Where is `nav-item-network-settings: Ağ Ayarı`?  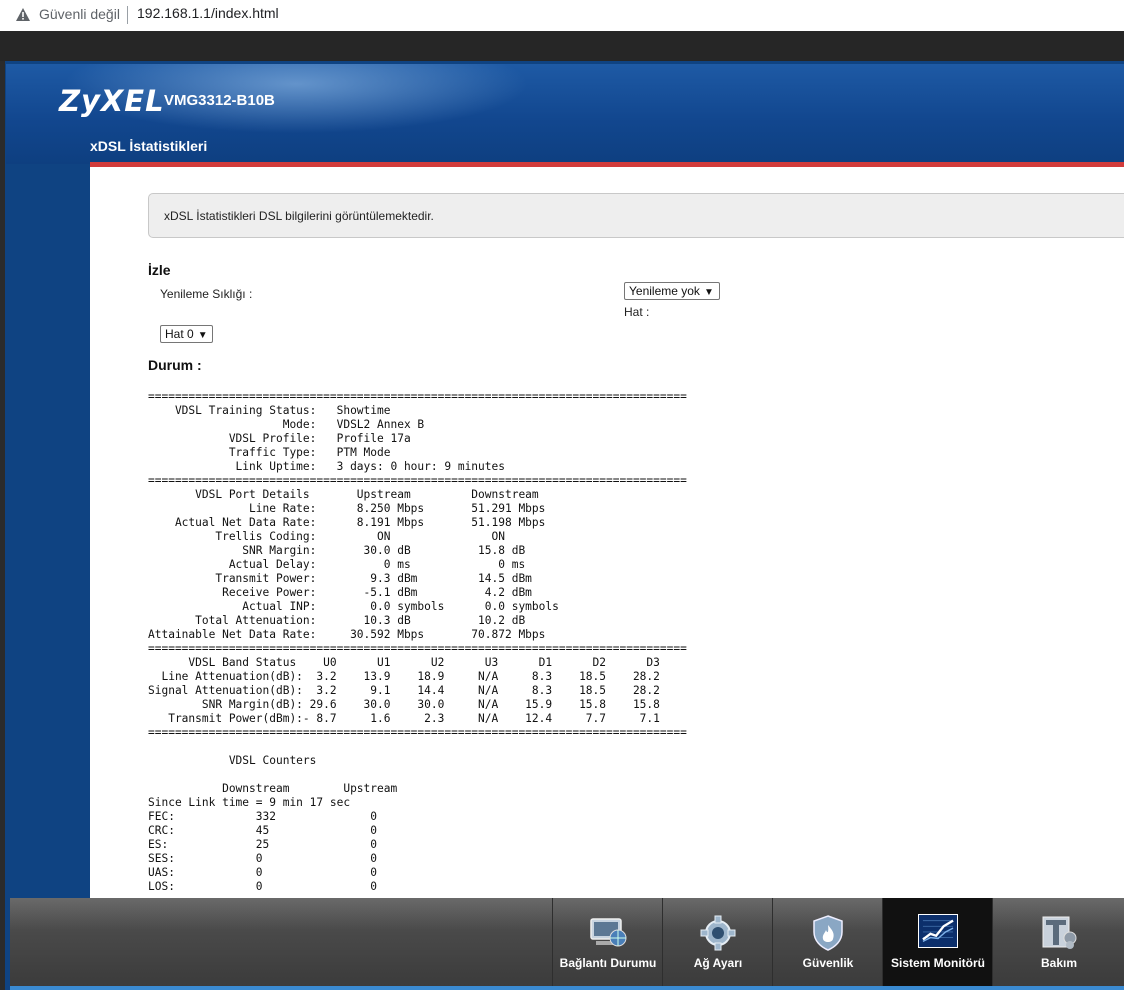
nav-item-network-settings: Ağ Ayarı is located at coordinates (717, 942).